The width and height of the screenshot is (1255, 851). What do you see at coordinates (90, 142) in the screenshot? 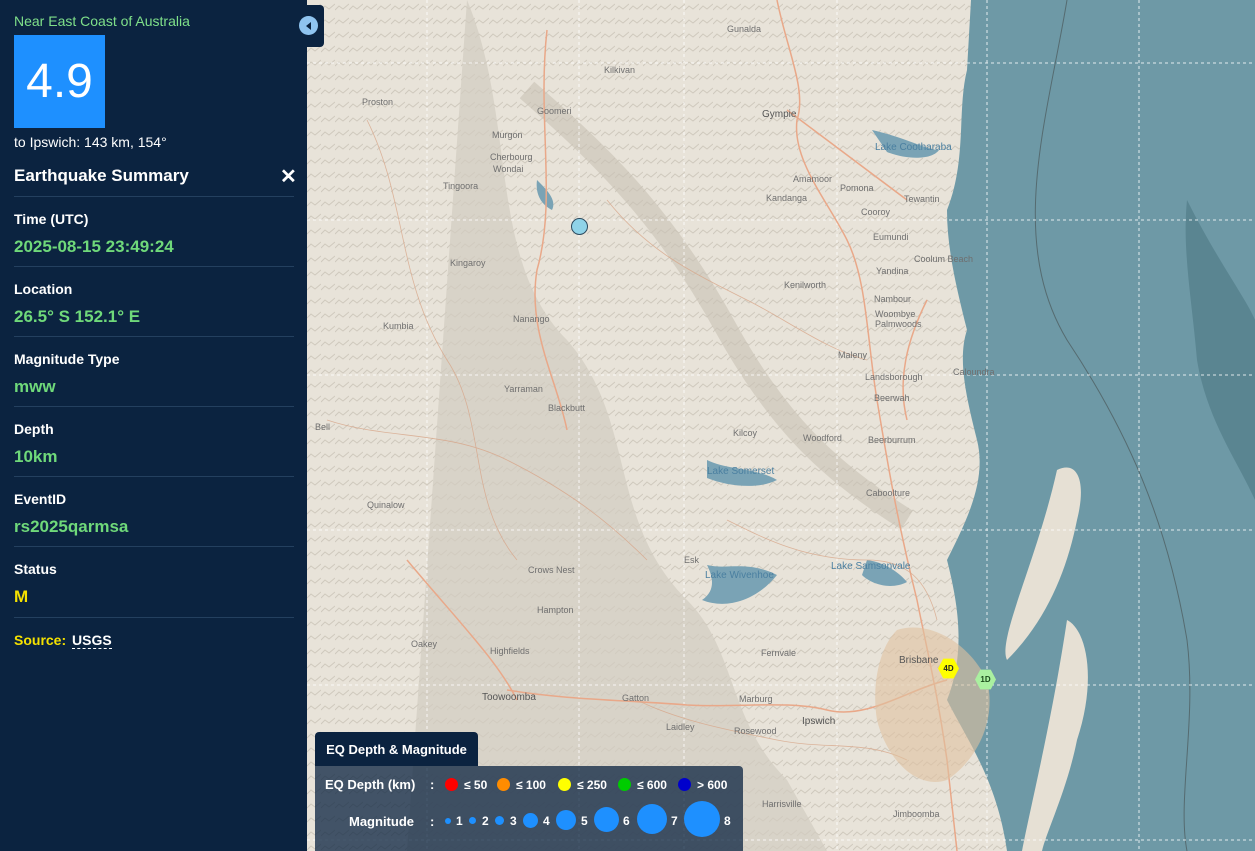
I see `nearby-city-distance: to Ipswich: 143 km, 154°` at bounding box center [90, 142].